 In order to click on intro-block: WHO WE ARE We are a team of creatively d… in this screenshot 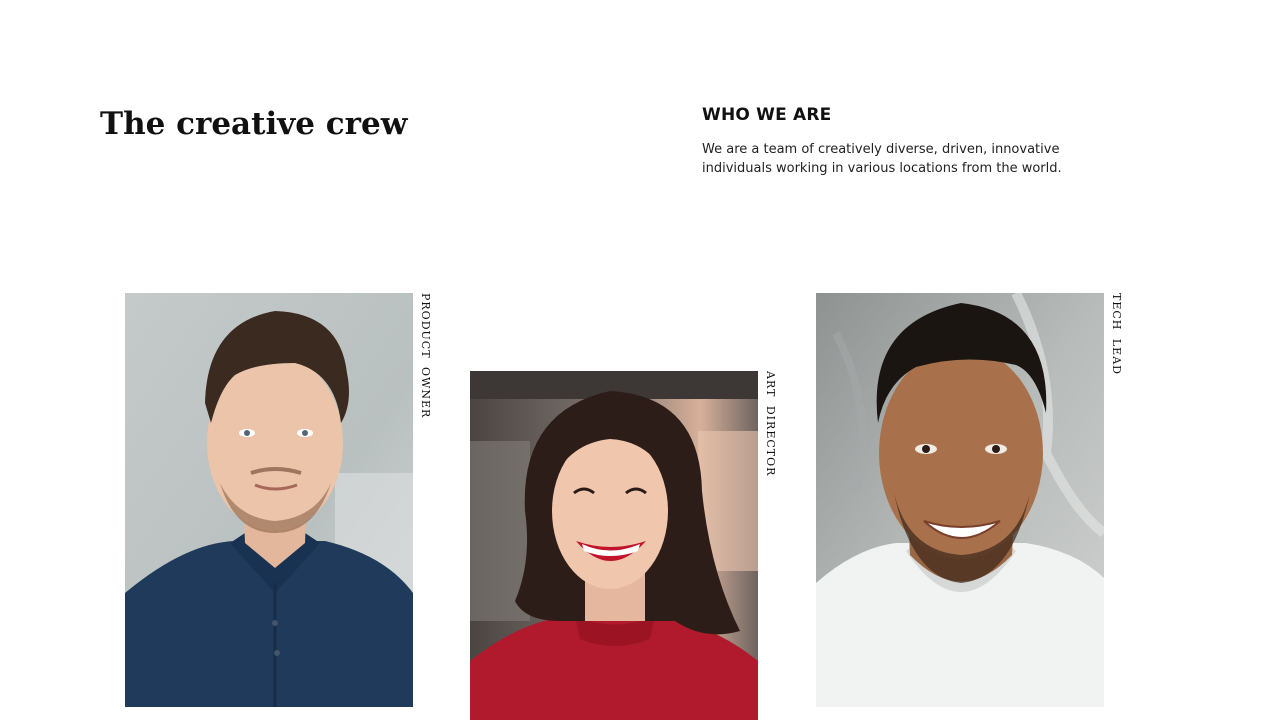, I will do `click(902, 141)`.